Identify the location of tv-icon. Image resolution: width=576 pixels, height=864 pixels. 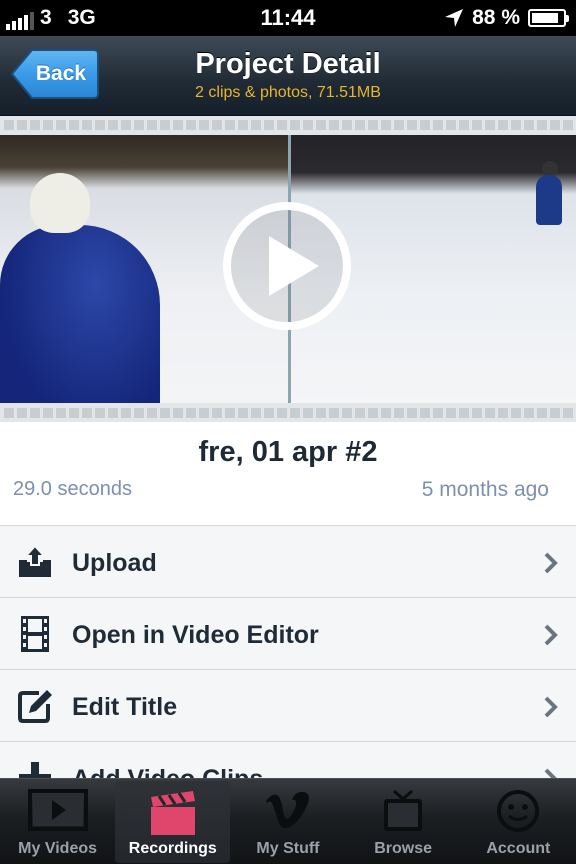
(403, 810).